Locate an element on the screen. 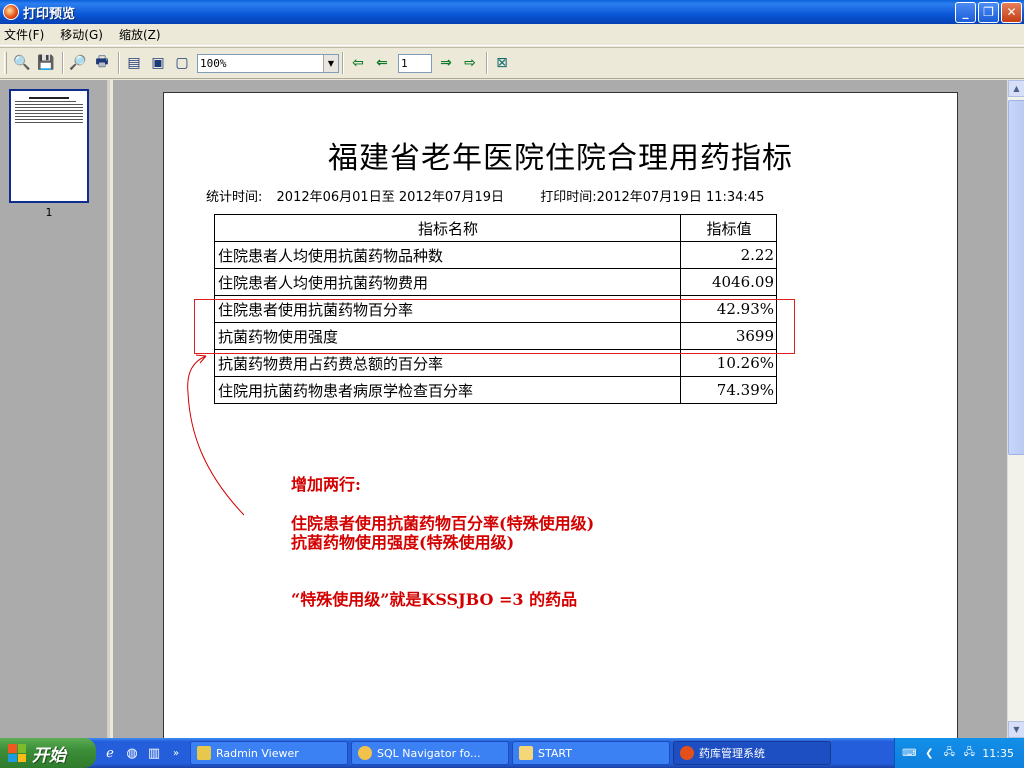 This screenshot has width=1024, height=768. task-radmin: Radmin Viewer is located at coordinates (269, 753).